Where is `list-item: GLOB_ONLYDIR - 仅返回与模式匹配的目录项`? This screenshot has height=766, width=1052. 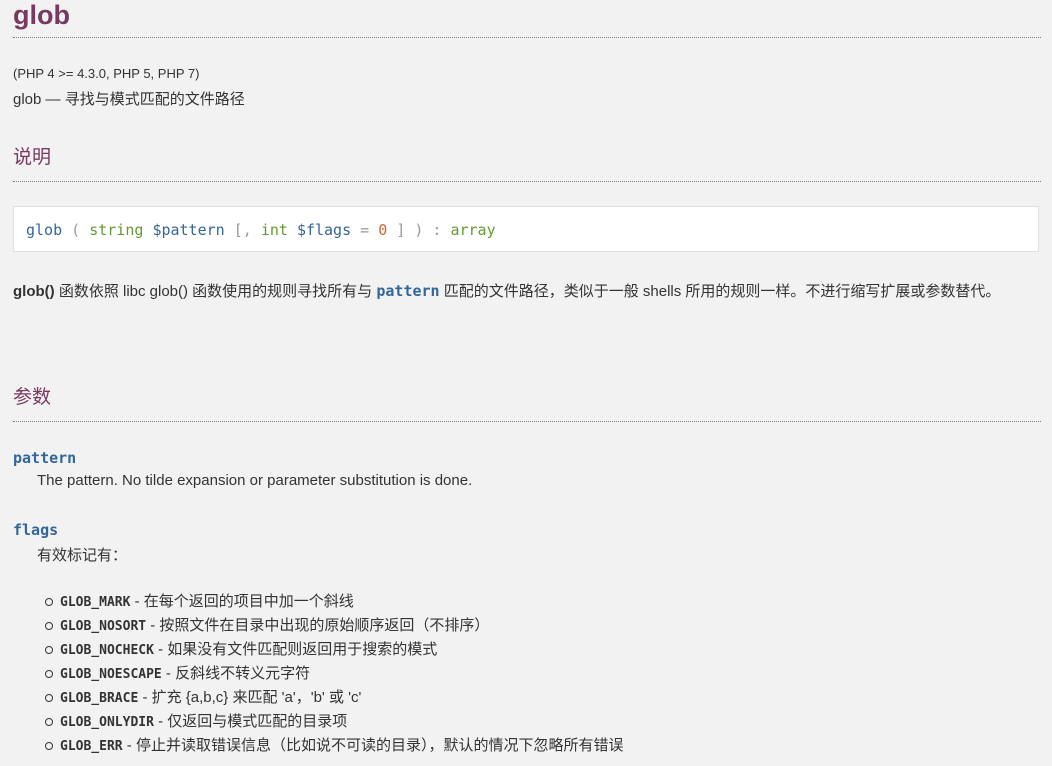 list-item: GLOB_ONLYDIR - 仅返回与模式匹配的目录项 is located at coordinates (333, 722).